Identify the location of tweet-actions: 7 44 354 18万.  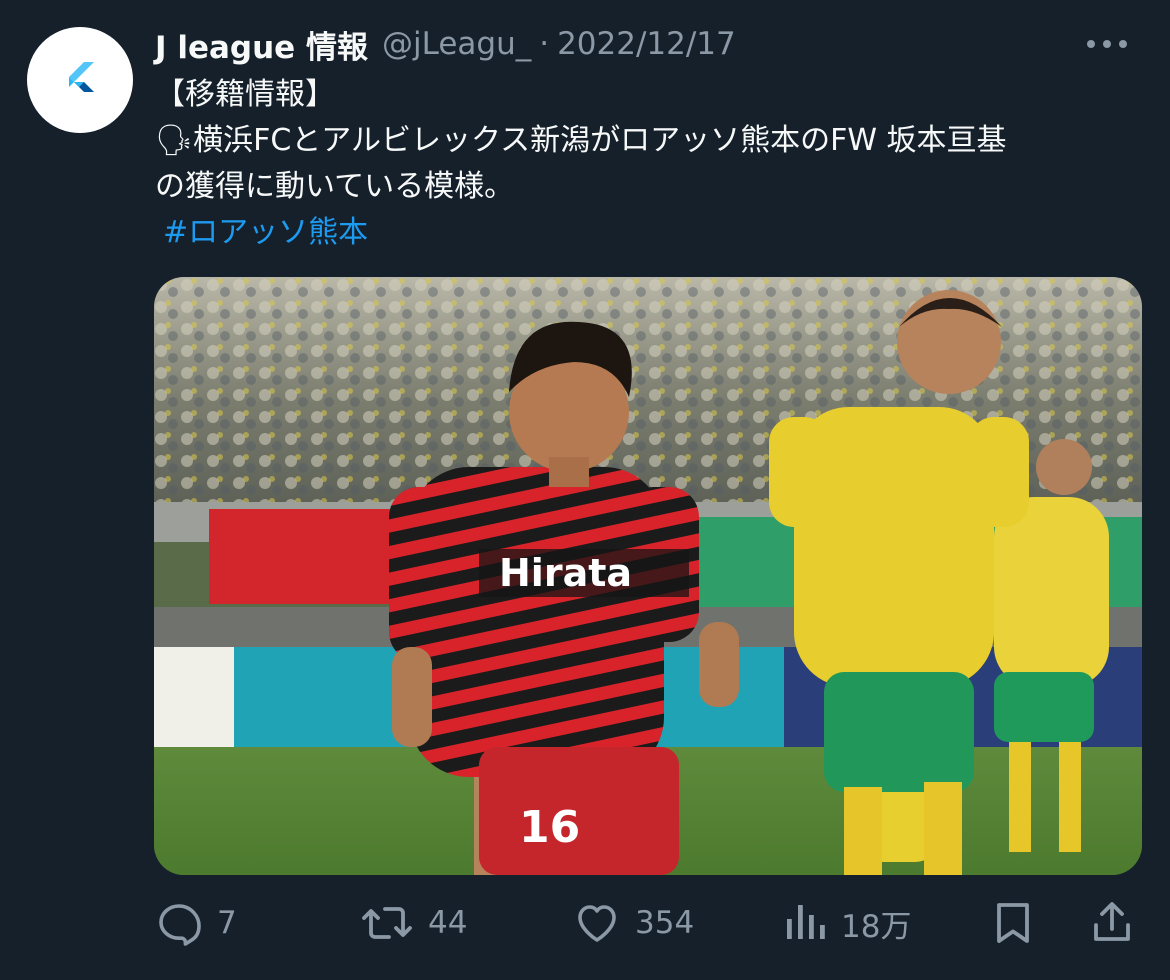
(647, 923).